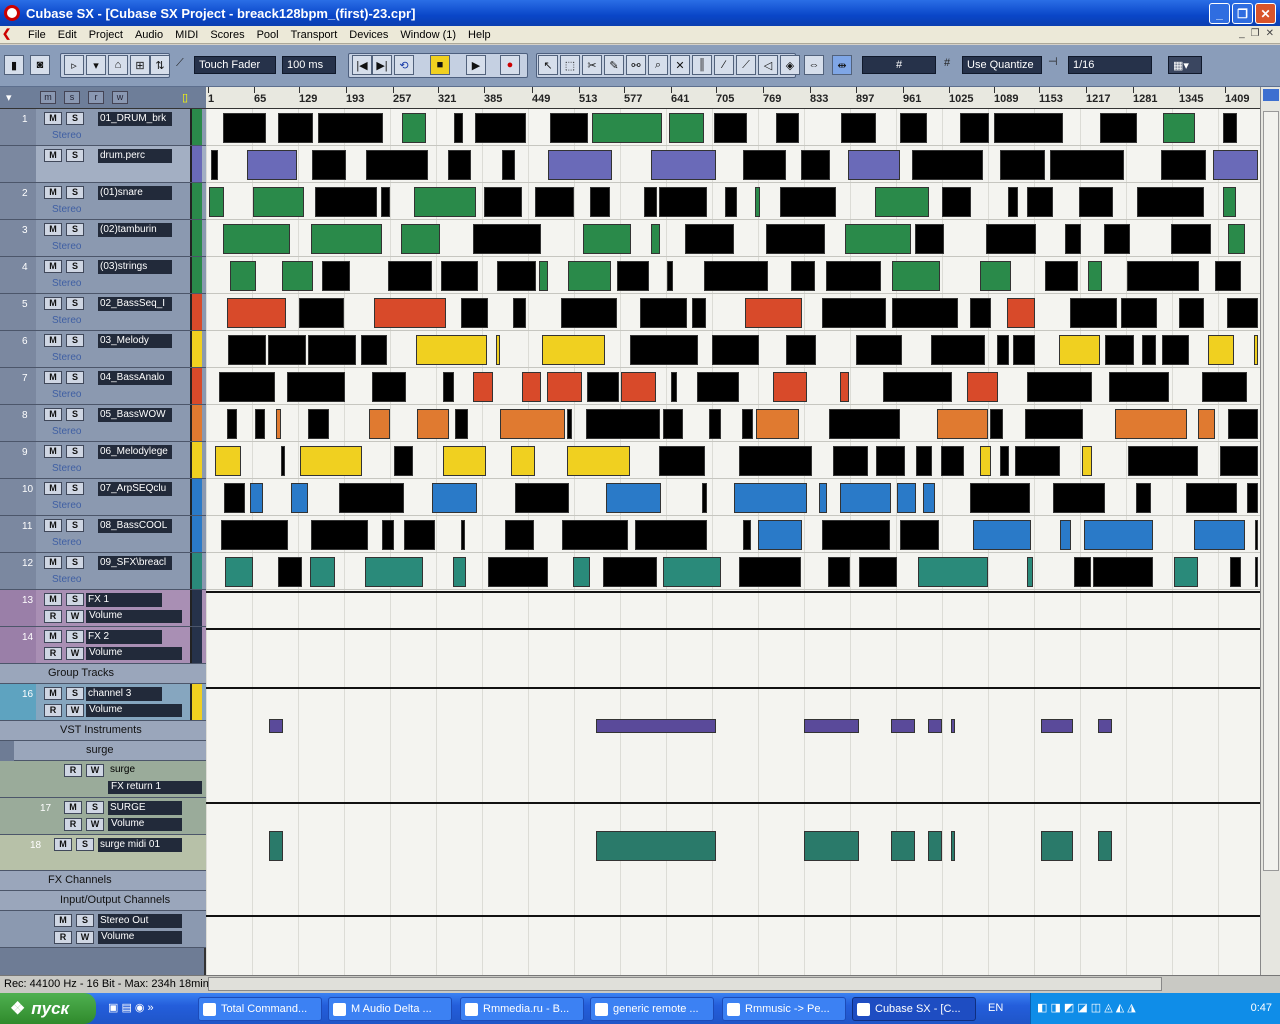  Describe the element at coordinates (382, 65) in the screenshot. I see `forward-button: ▶|` at that location.